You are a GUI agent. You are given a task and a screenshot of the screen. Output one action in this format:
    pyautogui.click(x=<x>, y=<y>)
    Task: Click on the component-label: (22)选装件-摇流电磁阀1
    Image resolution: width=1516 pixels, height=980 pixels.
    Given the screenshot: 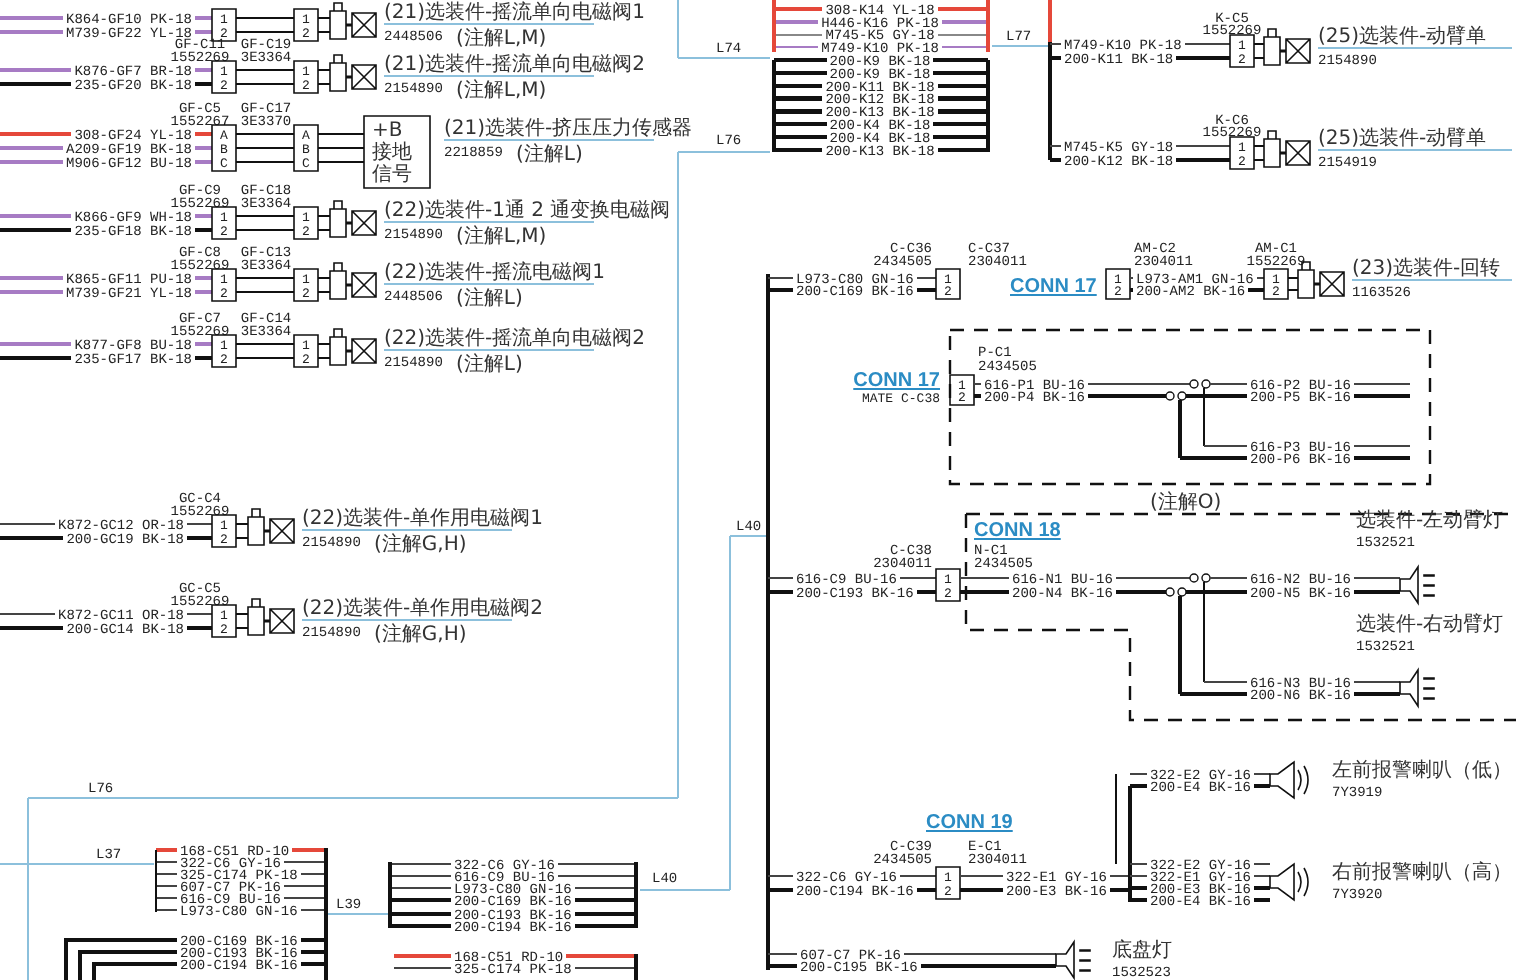 What is the action you would take?
    pyautogui.click(x=494, y=273)
    